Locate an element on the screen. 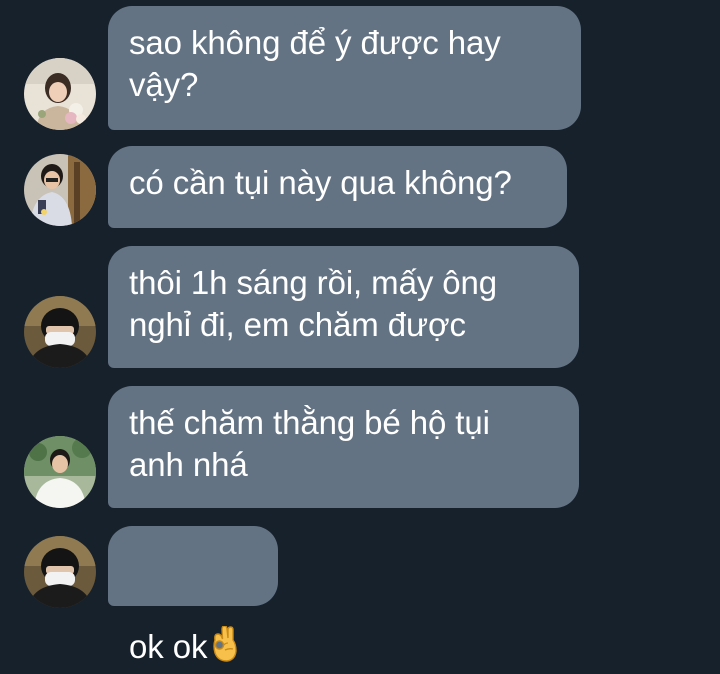 The width and height of the screenshot is (720, 674). message-bubble: thế chăm thằng bé hộ tụi anh nhá is located at coordinates (343, 447).